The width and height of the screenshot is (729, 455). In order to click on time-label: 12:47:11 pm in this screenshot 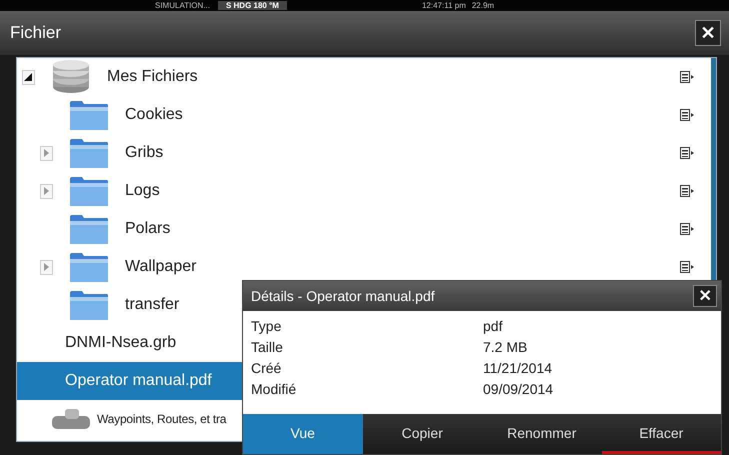, I will do `click(444, 5)`.